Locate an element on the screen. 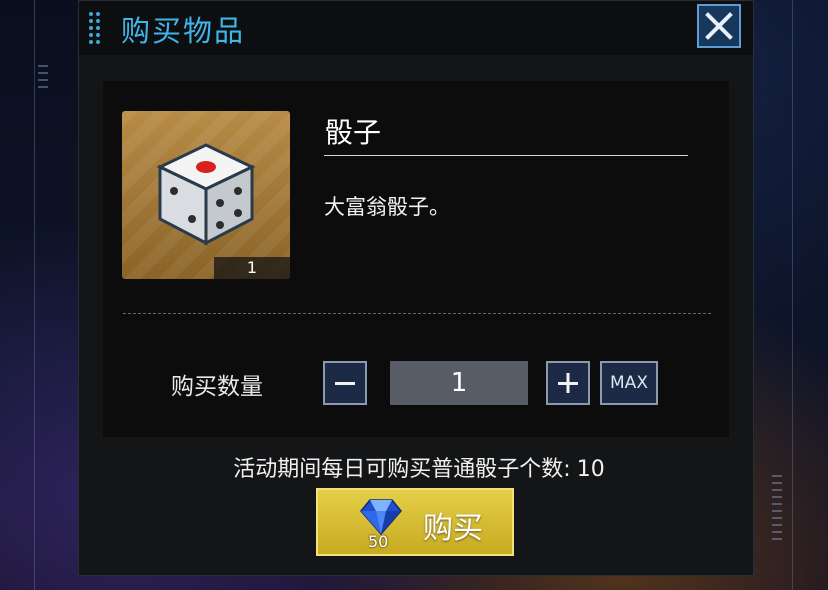 The width and height of the screenshot is (828, 590). close-button is located at coordinates (719, 26).